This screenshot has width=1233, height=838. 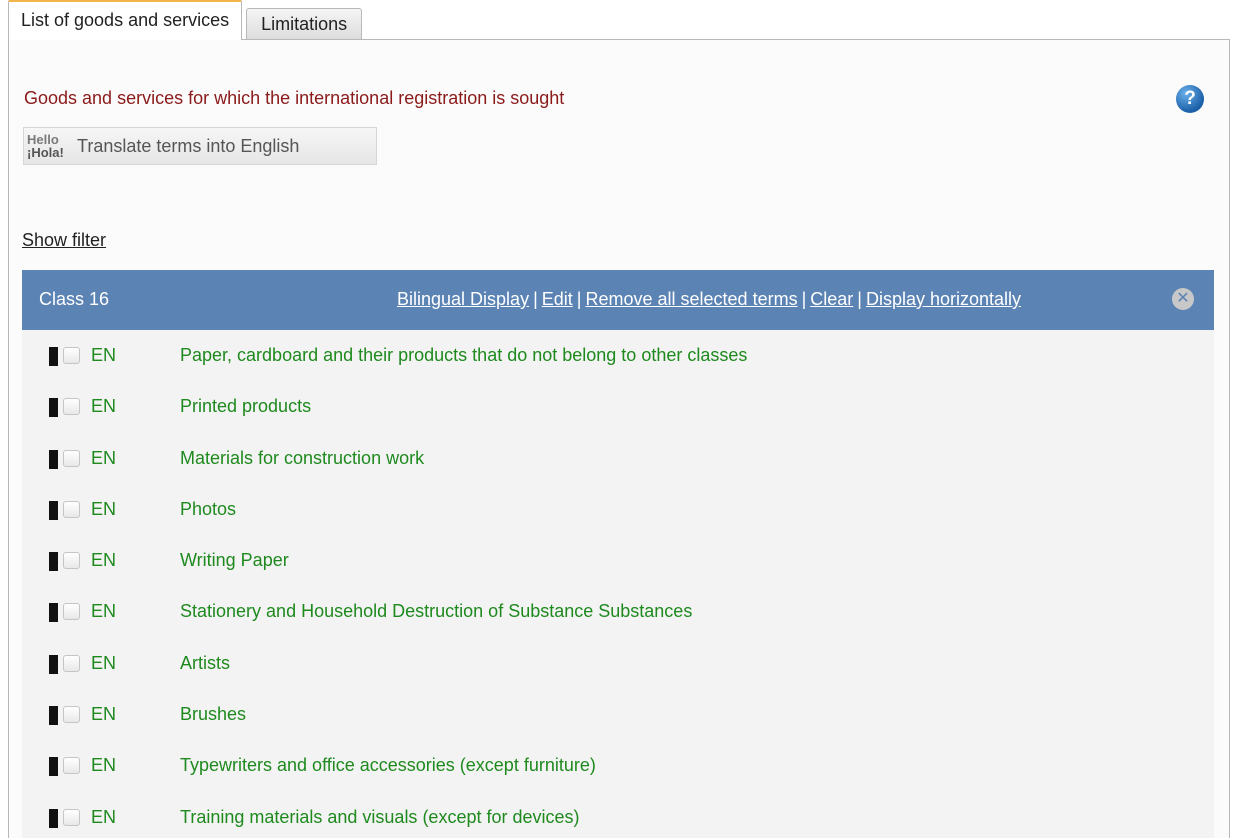 I want to click on bilingual-display-link: Bilingual Display, so click(x=463, y=299).